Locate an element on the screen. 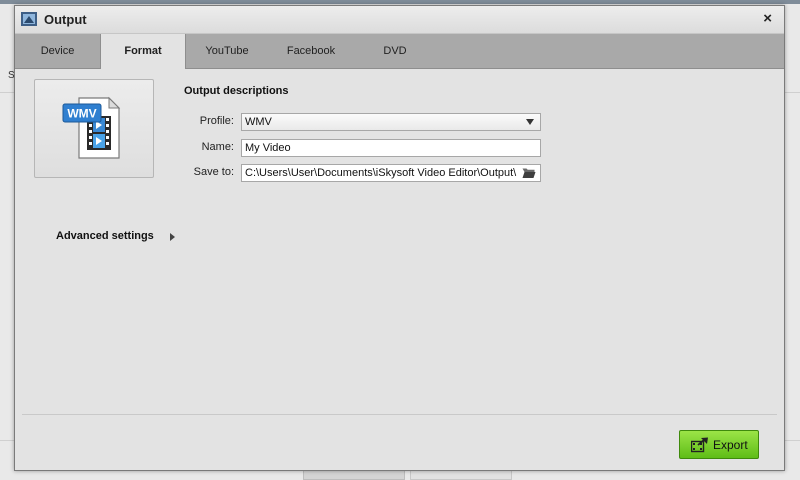 This screenshot has width=800, height=480. format-preview: WMV is located at coordinates (94, 128).